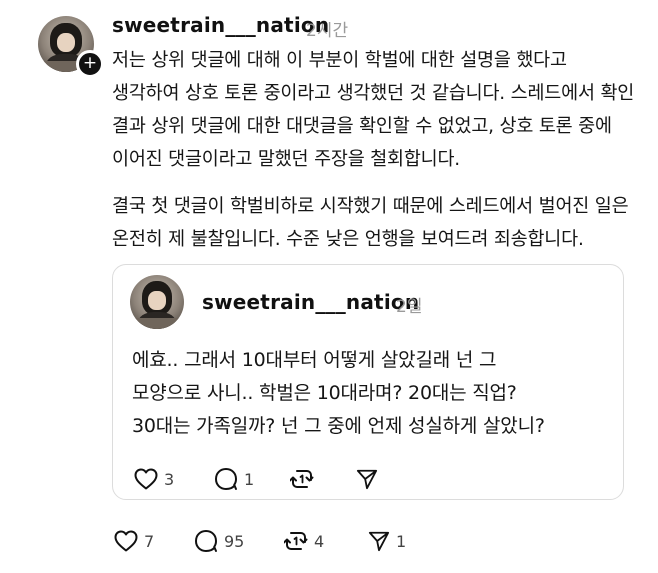 Image resolution: width=658 pixels, height=573 pixels. Describe the element at coordinates (401, 541) in the screenshot. I see `post-share-count: 1` at that location.